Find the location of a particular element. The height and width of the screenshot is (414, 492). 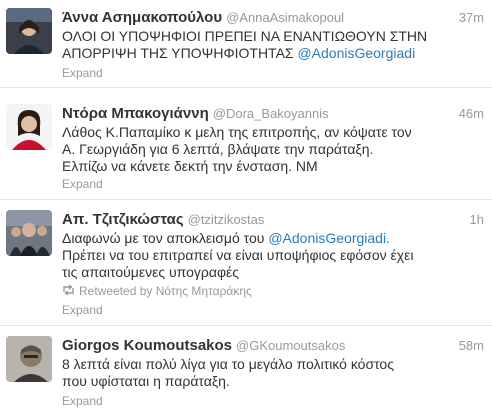

tweet-timestamp: 46m is located at coordinates (471, 113).